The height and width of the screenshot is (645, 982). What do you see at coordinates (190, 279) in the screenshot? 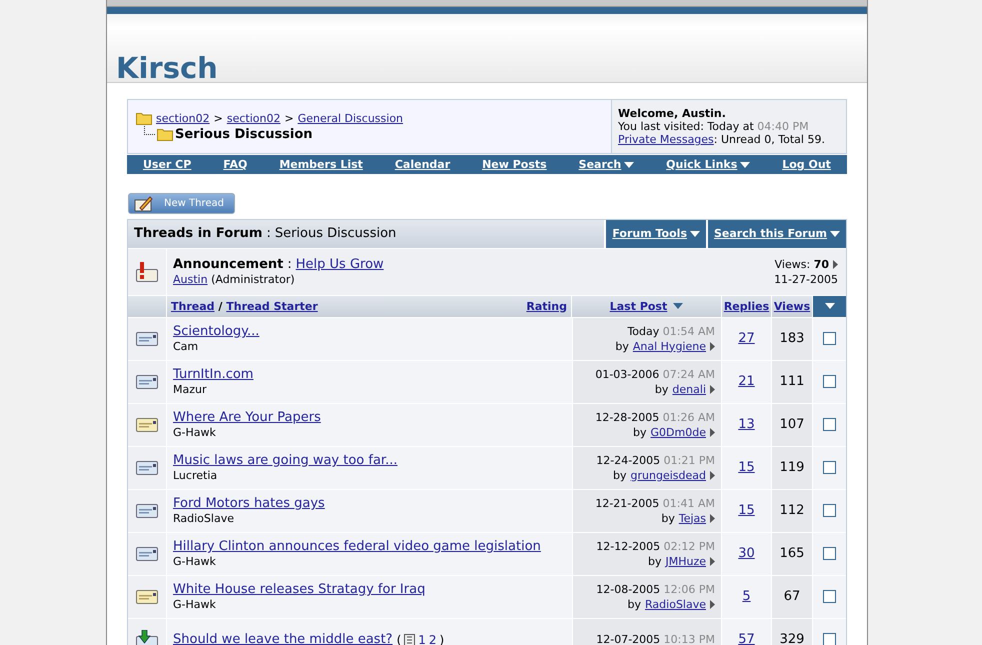
I see `author-link: Austin` at bounding box center [190, 279].